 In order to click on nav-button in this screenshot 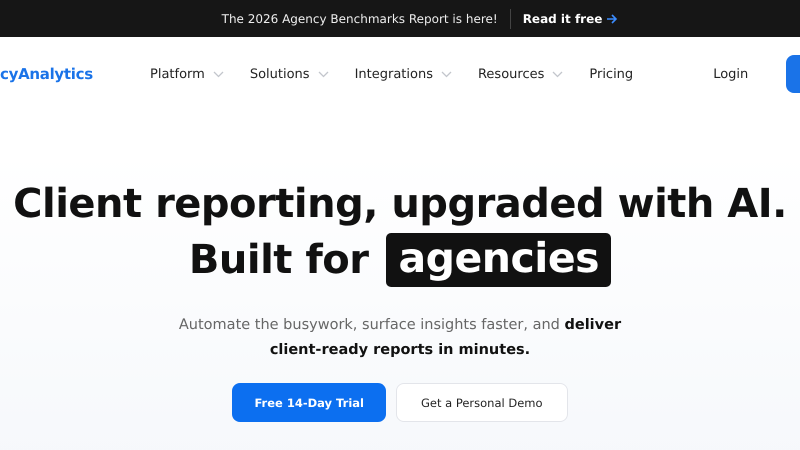, I will do `click(793, 74)`.